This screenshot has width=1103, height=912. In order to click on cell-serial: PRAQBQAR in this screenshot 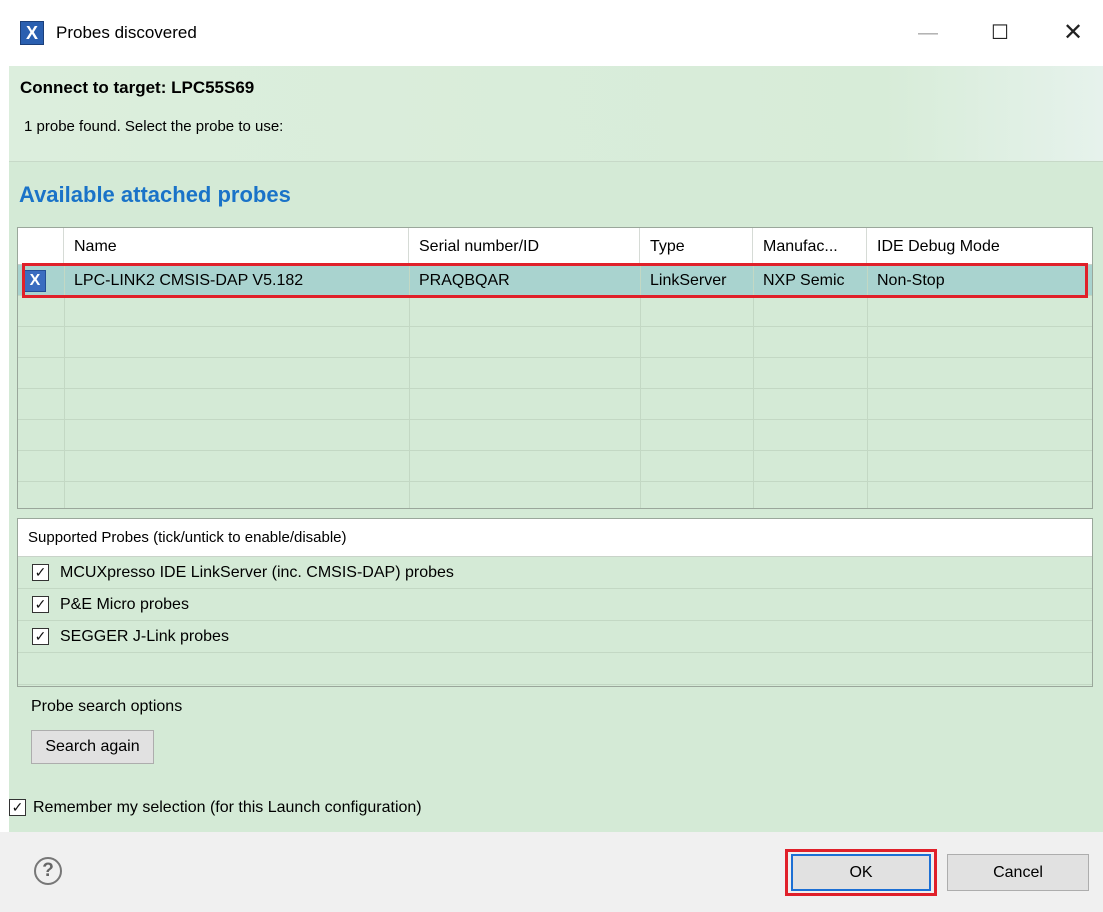, I will do `click(464, 280)`.